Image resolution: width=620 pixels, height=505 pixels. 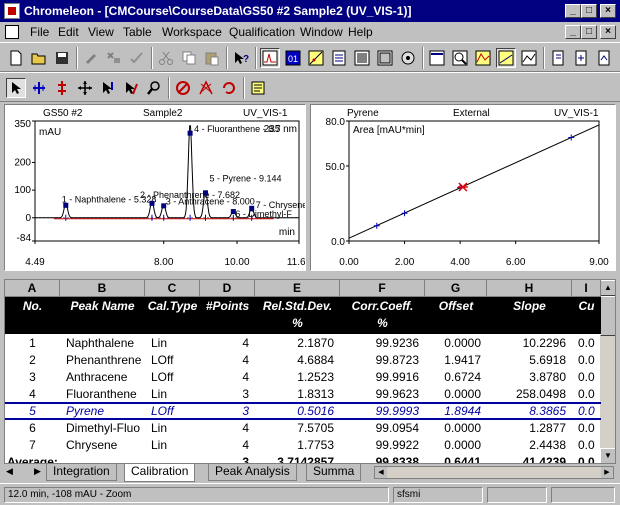 I want to click on table-cell: 10.2296, so click(x=529, y=343).